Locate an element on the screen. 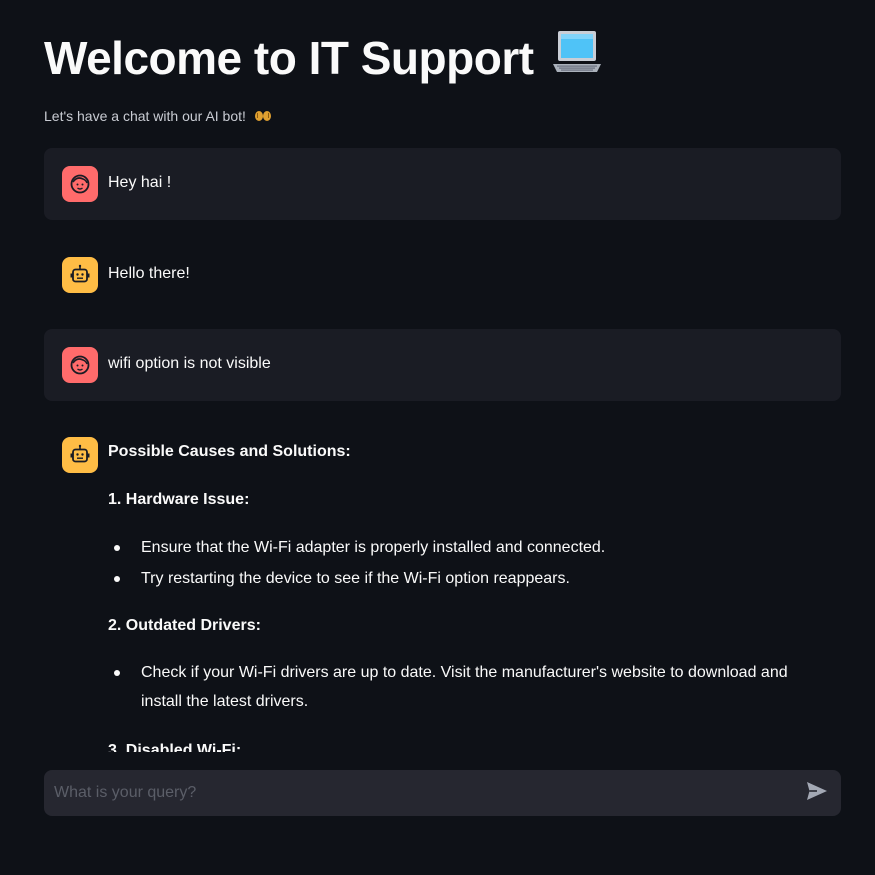 The image size is (875, 875). chat-input is located at coordinates (414, 793).